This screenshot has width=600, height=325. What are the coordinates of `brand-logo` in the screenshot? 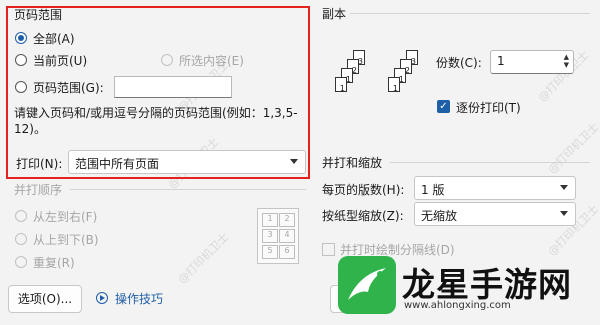 It's located at (367, 285).